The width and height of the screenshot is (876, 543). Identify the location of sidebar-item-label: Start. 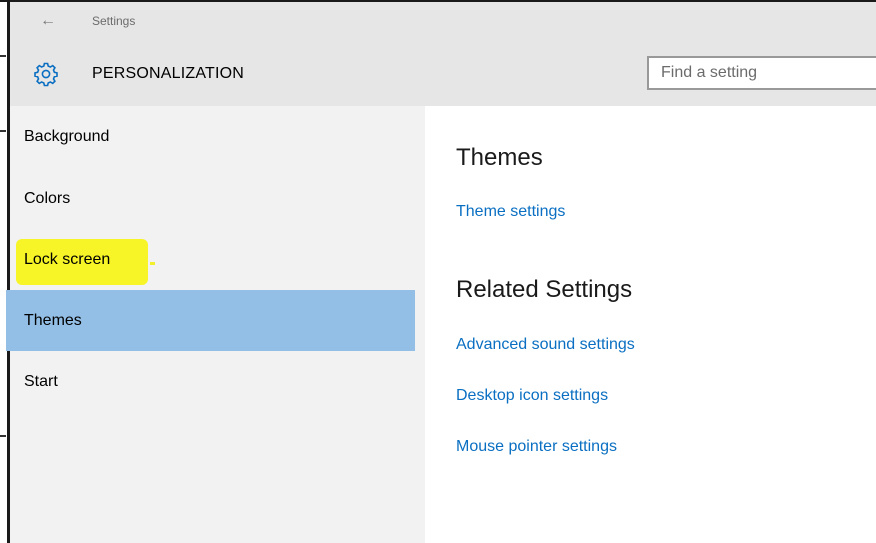
(41, 381).